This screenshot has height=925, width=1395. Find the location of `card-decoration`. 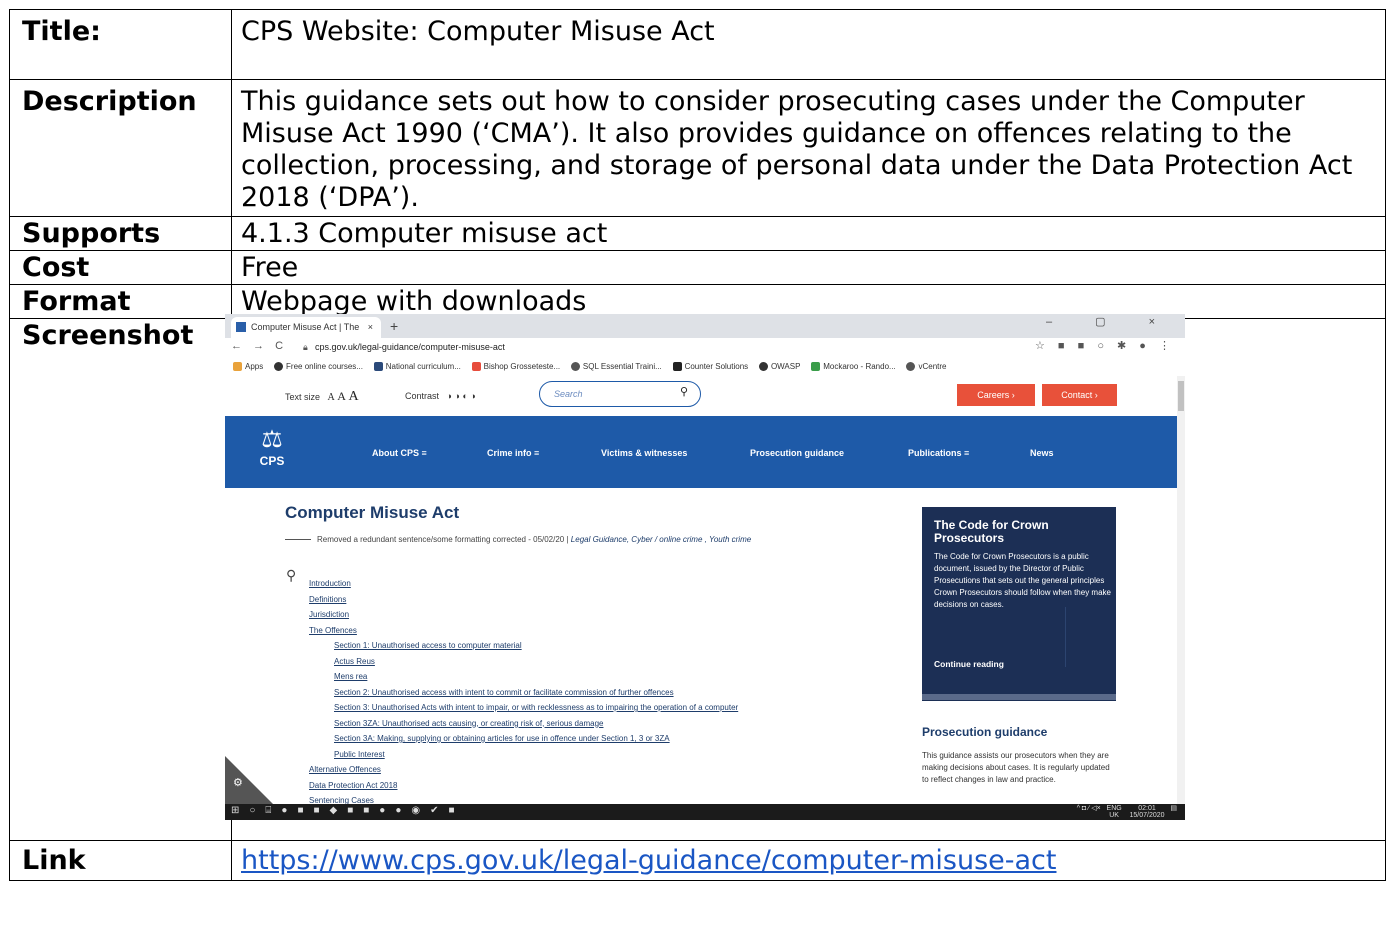

card-decoration is located at coordinates (1090, 637).